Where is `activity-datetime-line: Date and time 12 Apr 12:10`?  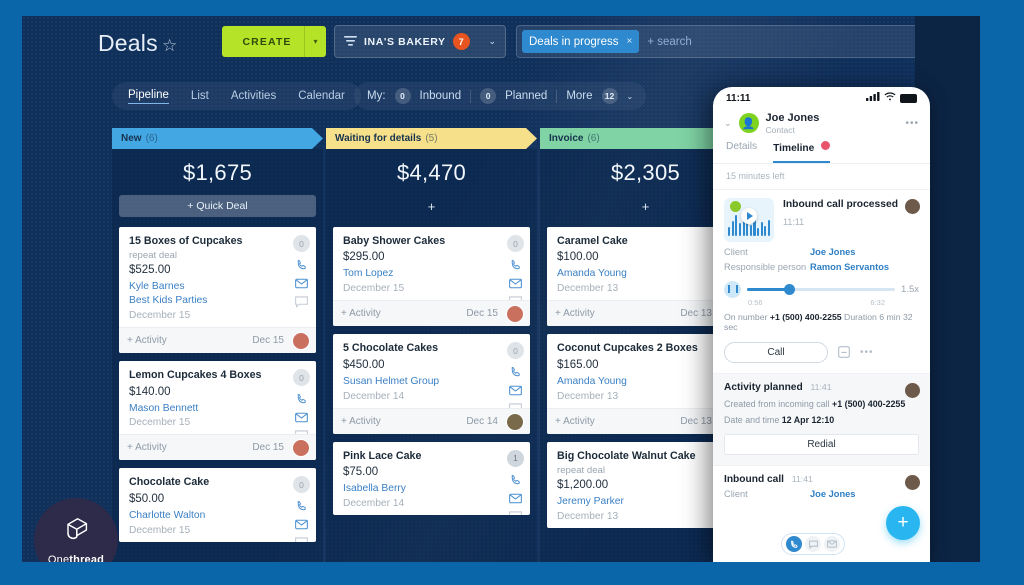 activity-datetime-line: Date and time 12 Apr 12:10 is located at coordinates (821, 420).